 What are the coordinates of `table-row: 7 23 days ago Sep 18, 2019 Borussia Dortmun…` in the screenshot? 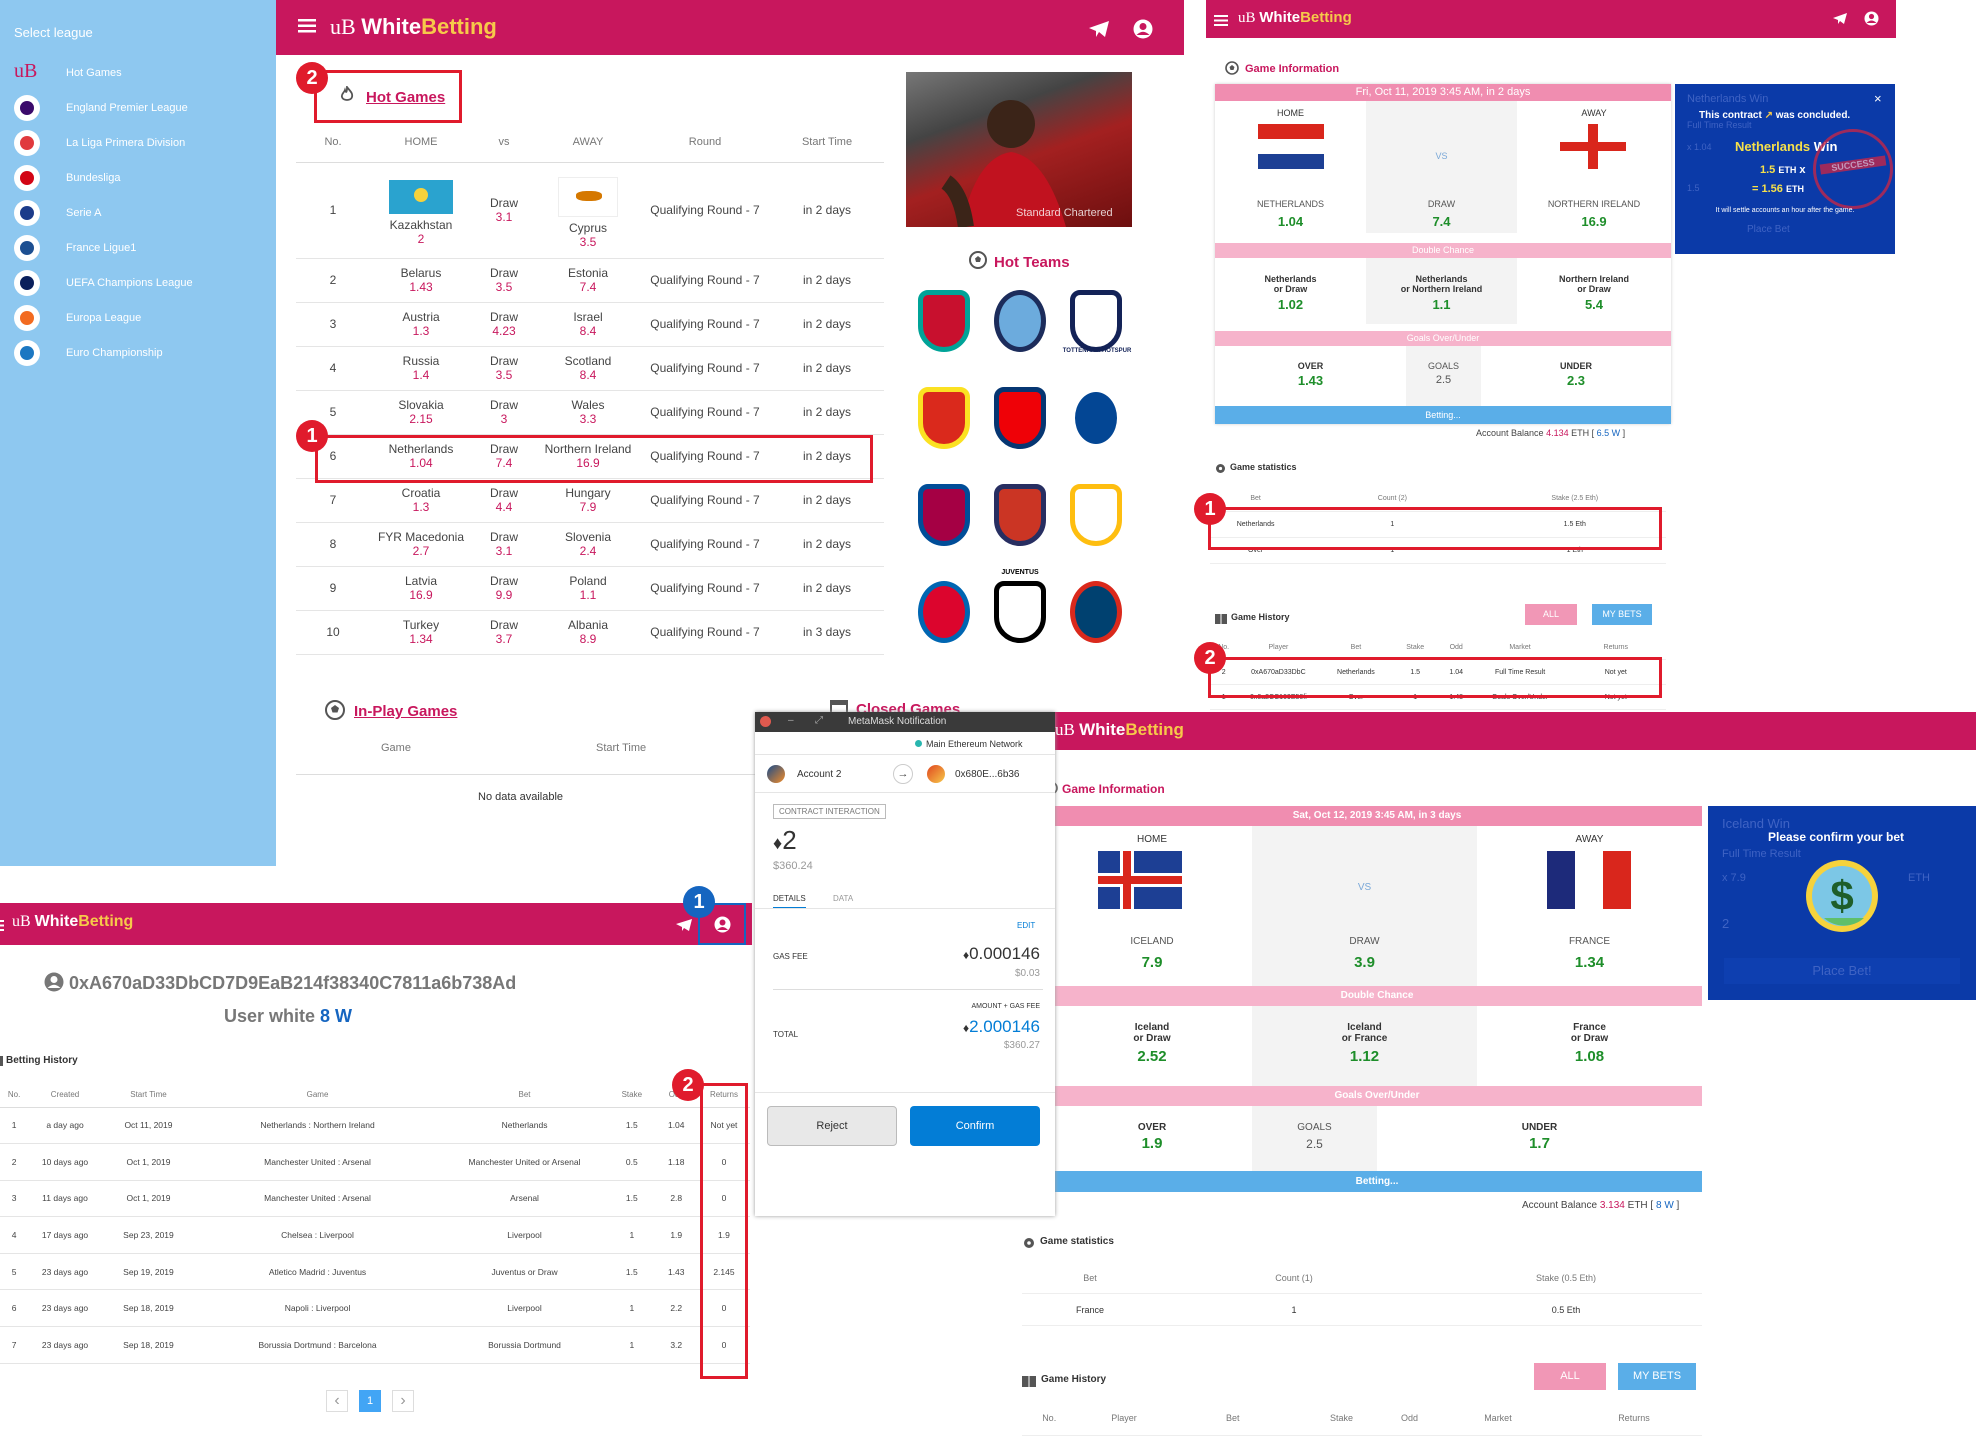 It's located at (375, 1345).